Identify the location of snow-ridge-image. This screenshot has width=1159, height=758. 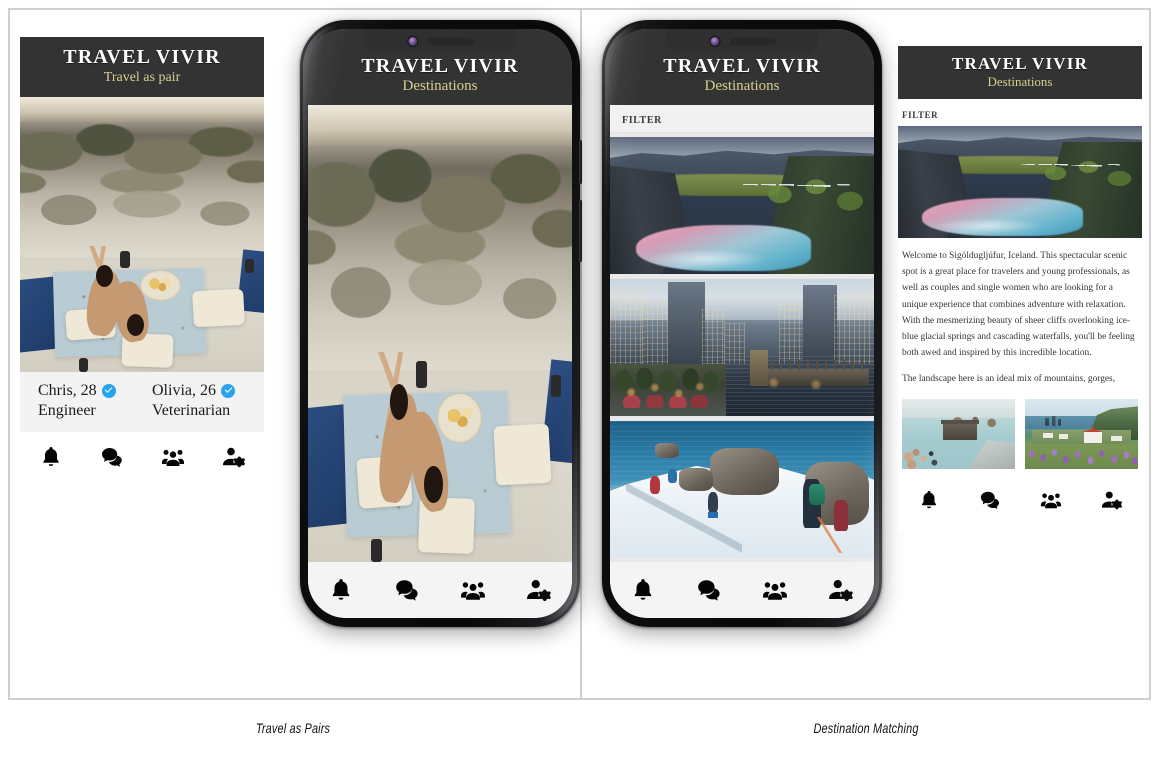
(742, 489).